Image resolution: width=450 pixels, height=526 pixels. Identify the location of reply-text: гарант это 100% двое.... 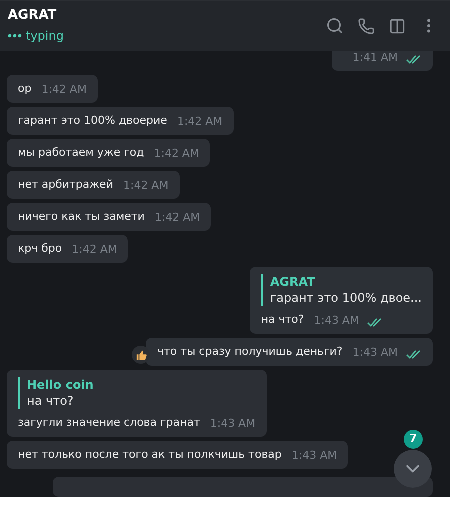
(346, 298).